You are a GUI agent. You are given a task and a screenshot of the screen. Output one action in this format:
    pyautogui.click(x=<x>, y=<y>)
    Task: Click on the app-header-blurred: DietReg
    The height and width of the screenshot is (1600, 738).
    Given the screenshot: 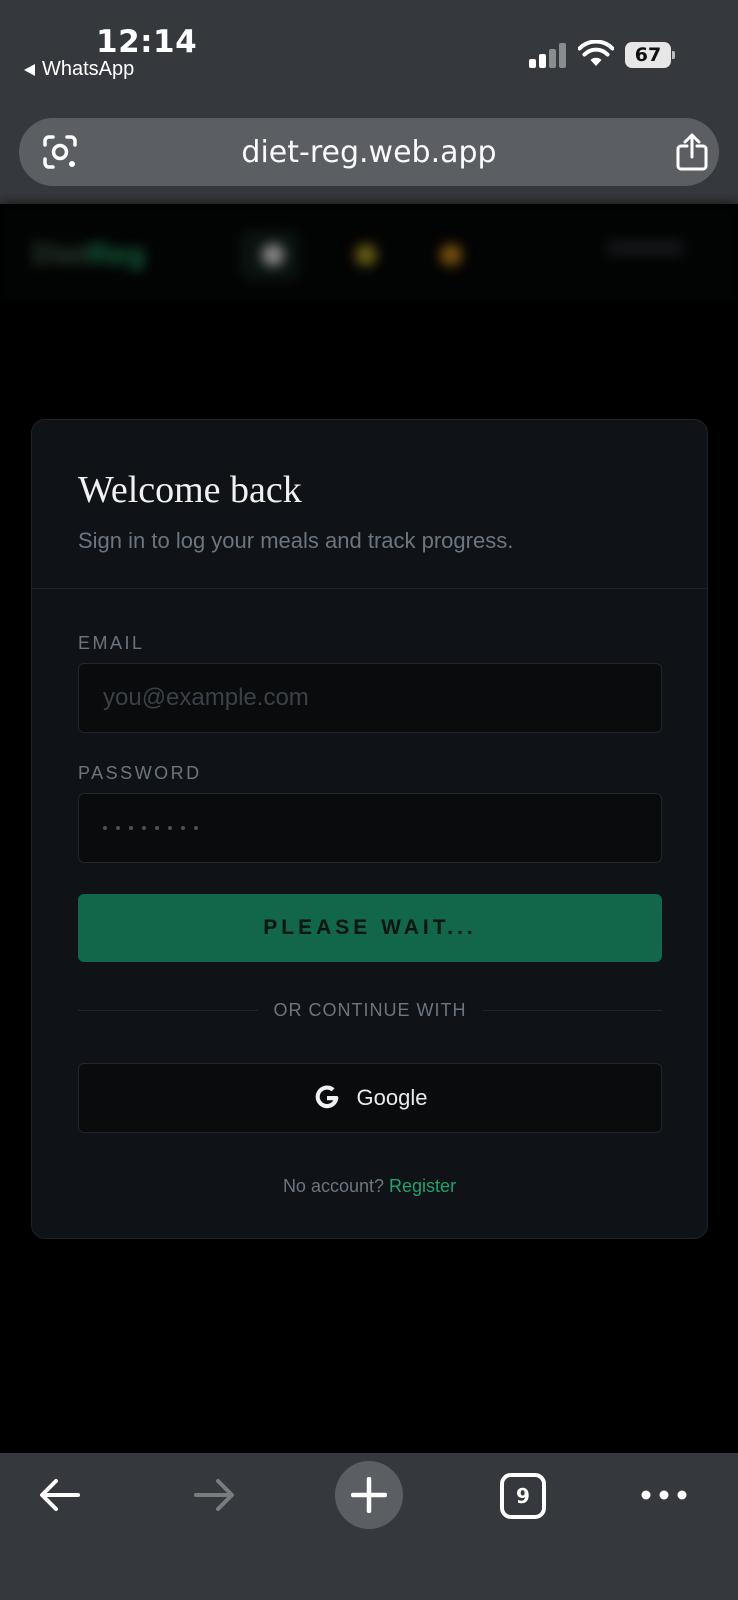 What is the action you would take?
    pyautogui.click(x=369, y=254)
    